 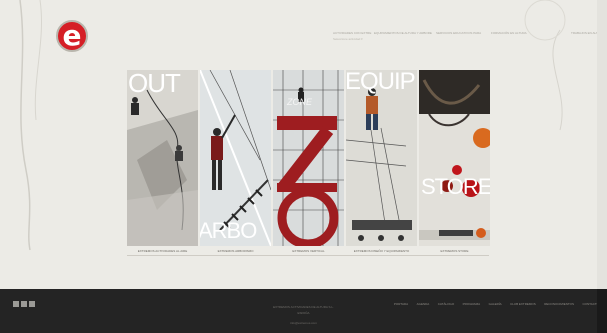 I want to click on nav-item-label: SERVICIOS EDUCATIVOS PARA, so click(x=459, y=33).